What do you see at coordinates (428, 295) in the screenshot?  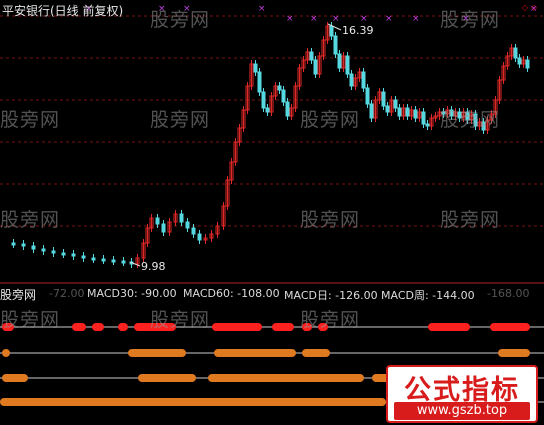 I see `macd-week-label: MACD周: -144.00` at bounding box center [428, 295].